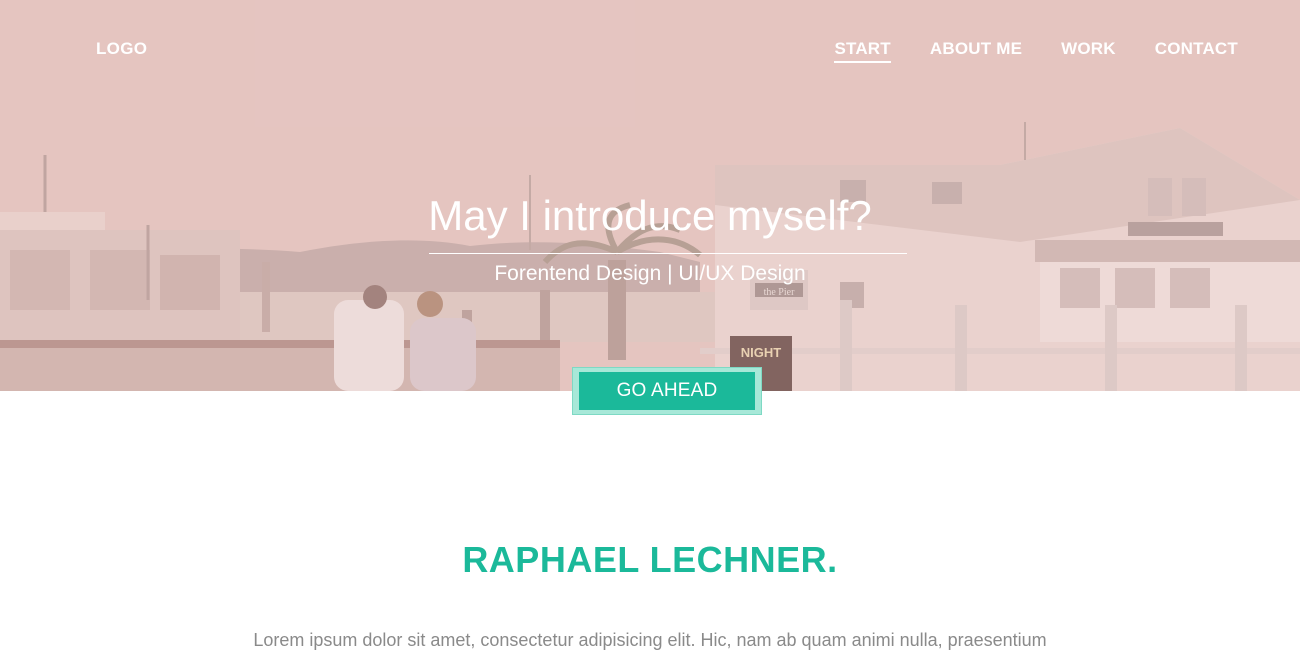 Image resolution: width=1300 pixels, height=655 pixels. I want to click on hero-divider, so click(668, 253).